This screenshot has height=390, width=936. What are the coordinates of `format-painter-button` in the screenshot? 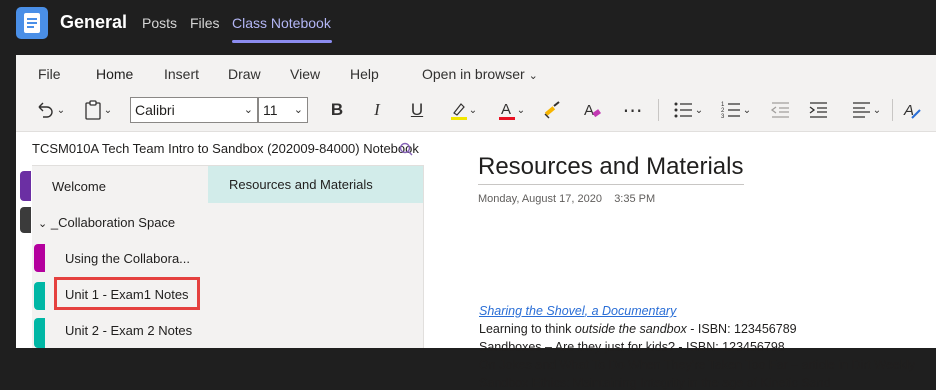 It's located at (552, 110).